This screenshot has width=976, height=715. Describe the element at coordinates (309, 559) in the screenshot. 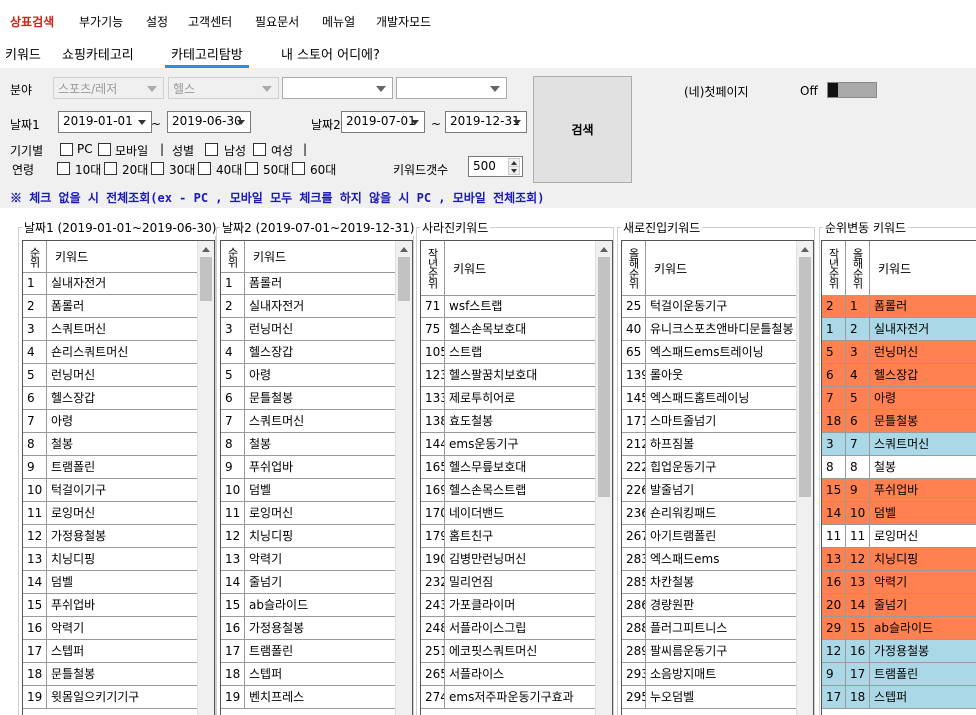

I see `table-row: 13 악력기` at that location.